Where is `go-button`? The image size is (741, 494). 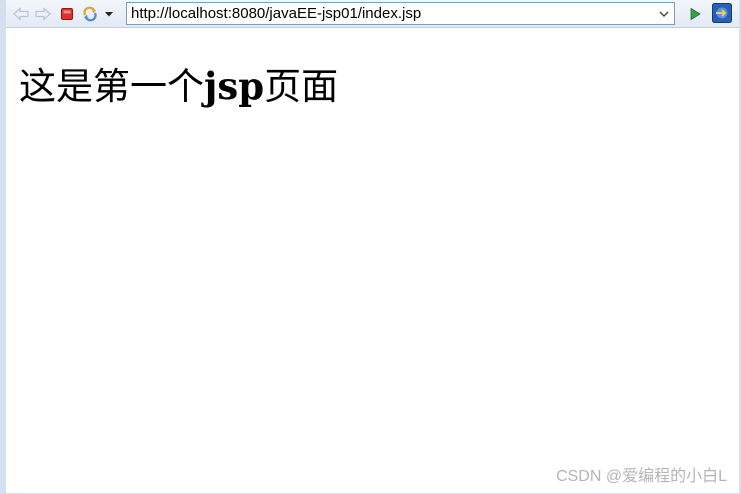
go-button is located at coordinates (695, 14).